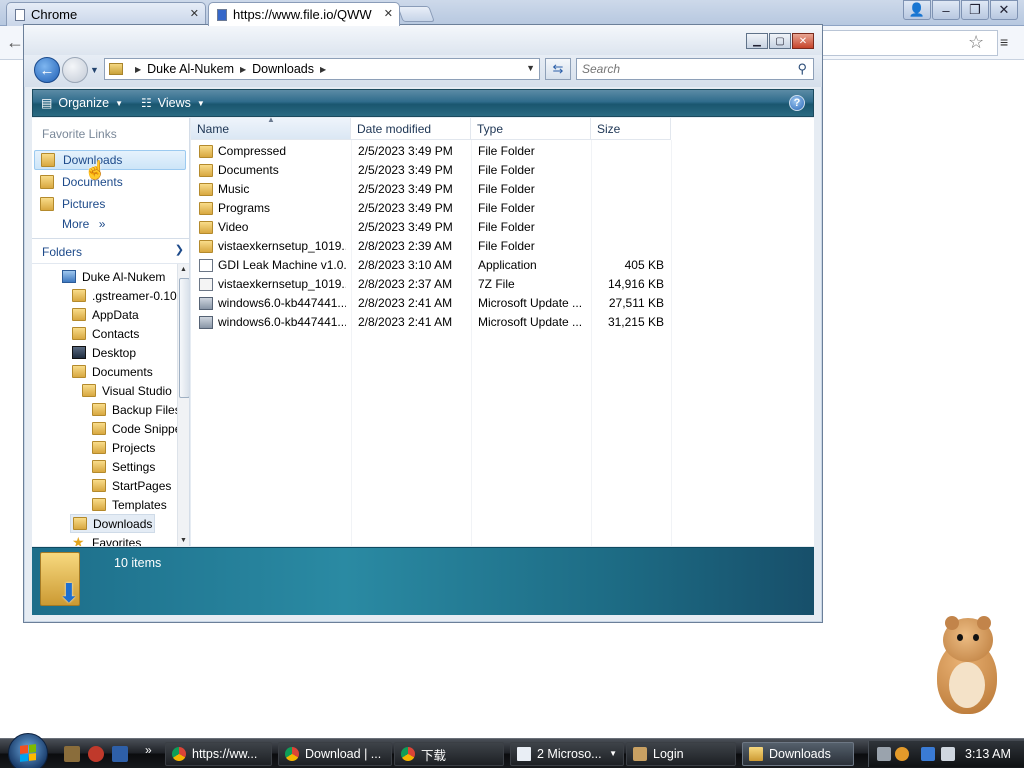 This screenshot has width=1024, height=768. What do you see at coordinates (917, 10) in the screenshot?
I see `user-profile-icon: 👤` at bounding box center [917, 10].